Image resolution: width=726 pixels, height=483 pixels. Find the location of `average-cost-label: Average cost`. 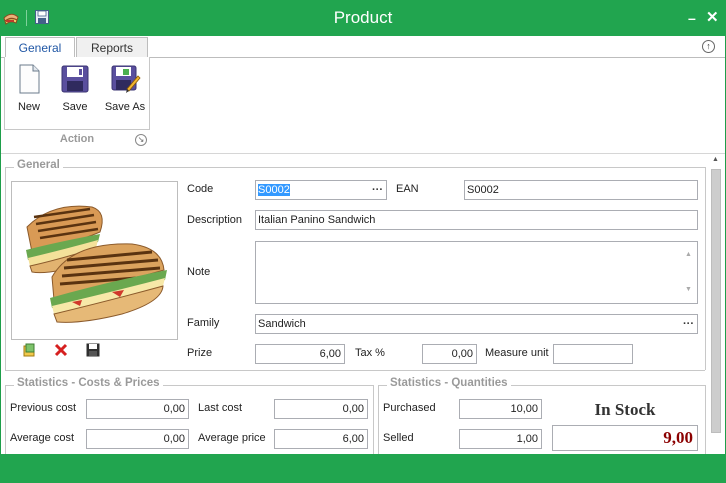

average-cost-label: Average cost is located at coordinates (42, 438).